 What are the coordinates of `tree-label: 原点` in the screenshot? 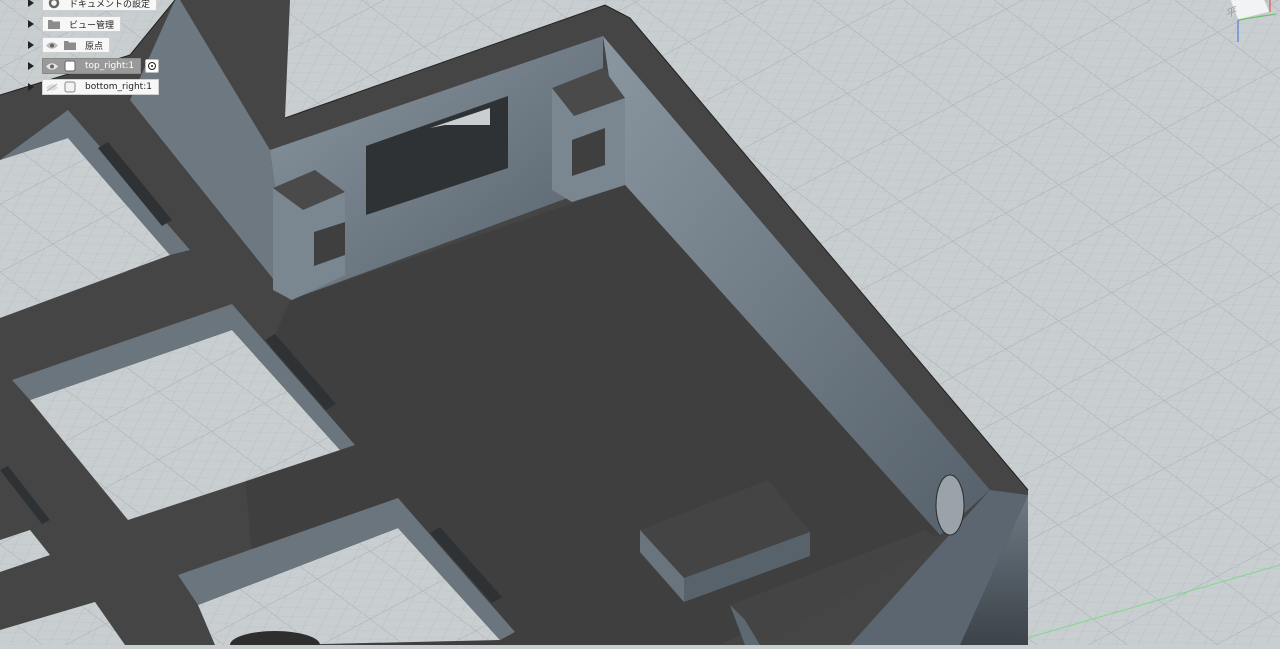 It's located at (94, 46).